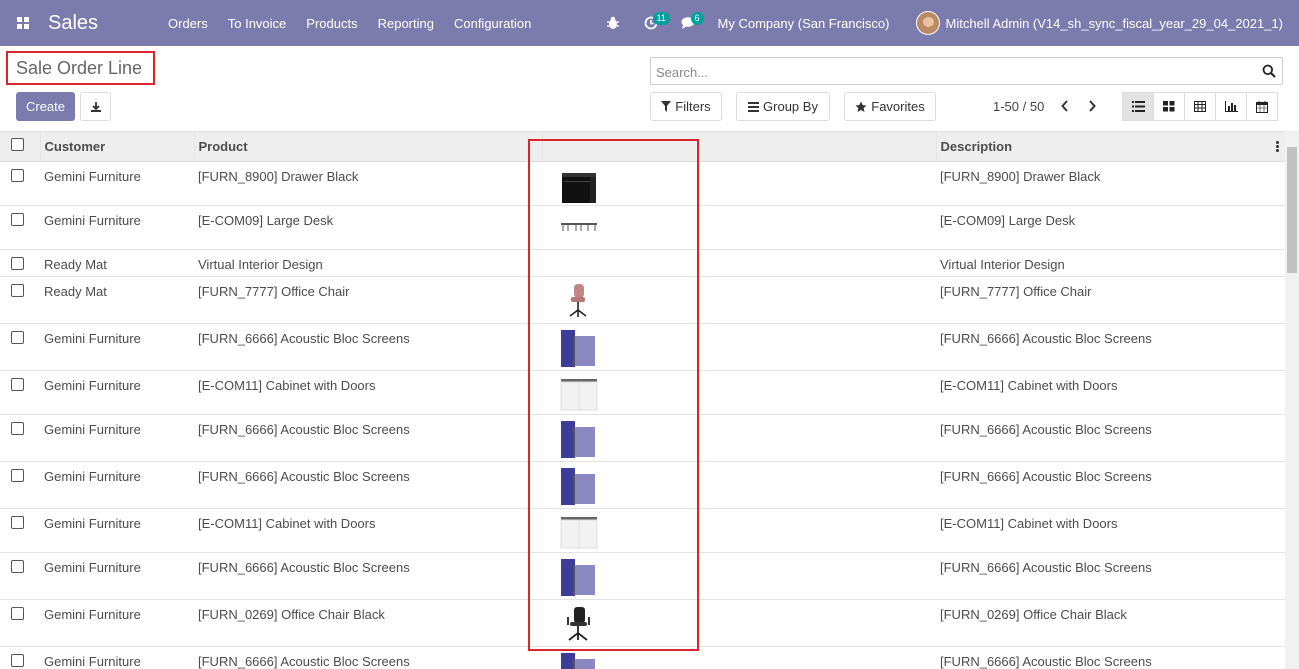 This screenshot has width=1299, height=669. What do you see at coordinates (1092, 106) in the screenshot?
I see `pager-next-icon` at bounding box center [1092, 106].